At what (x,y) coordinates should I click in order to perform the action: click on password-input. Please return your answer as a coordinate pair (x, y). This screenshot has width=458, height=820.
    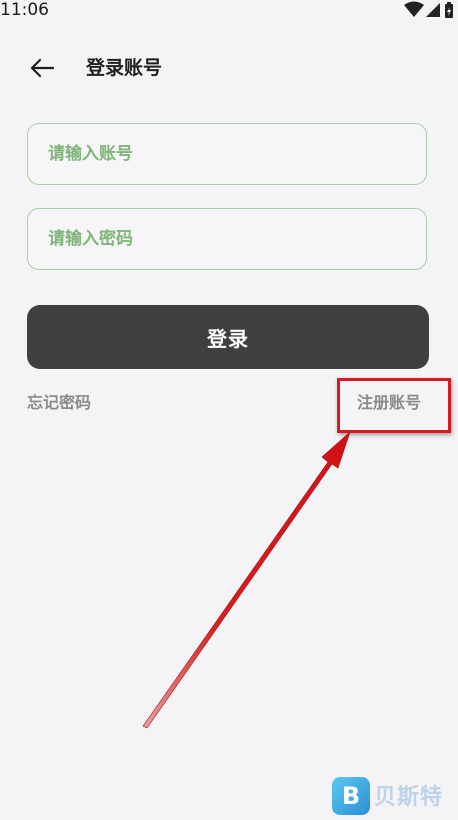
    Looking at the image, I should click on (227, 239).